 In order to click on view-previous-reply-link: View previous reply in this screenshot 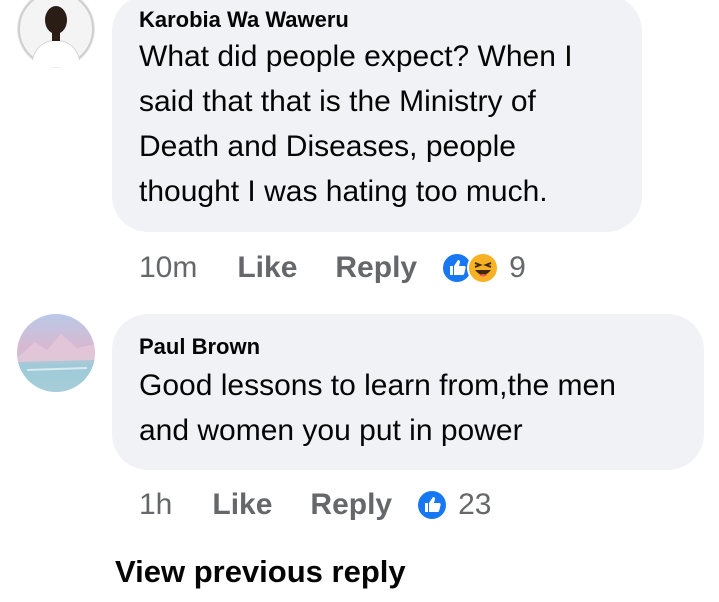, I will do `click(260, 572)`.